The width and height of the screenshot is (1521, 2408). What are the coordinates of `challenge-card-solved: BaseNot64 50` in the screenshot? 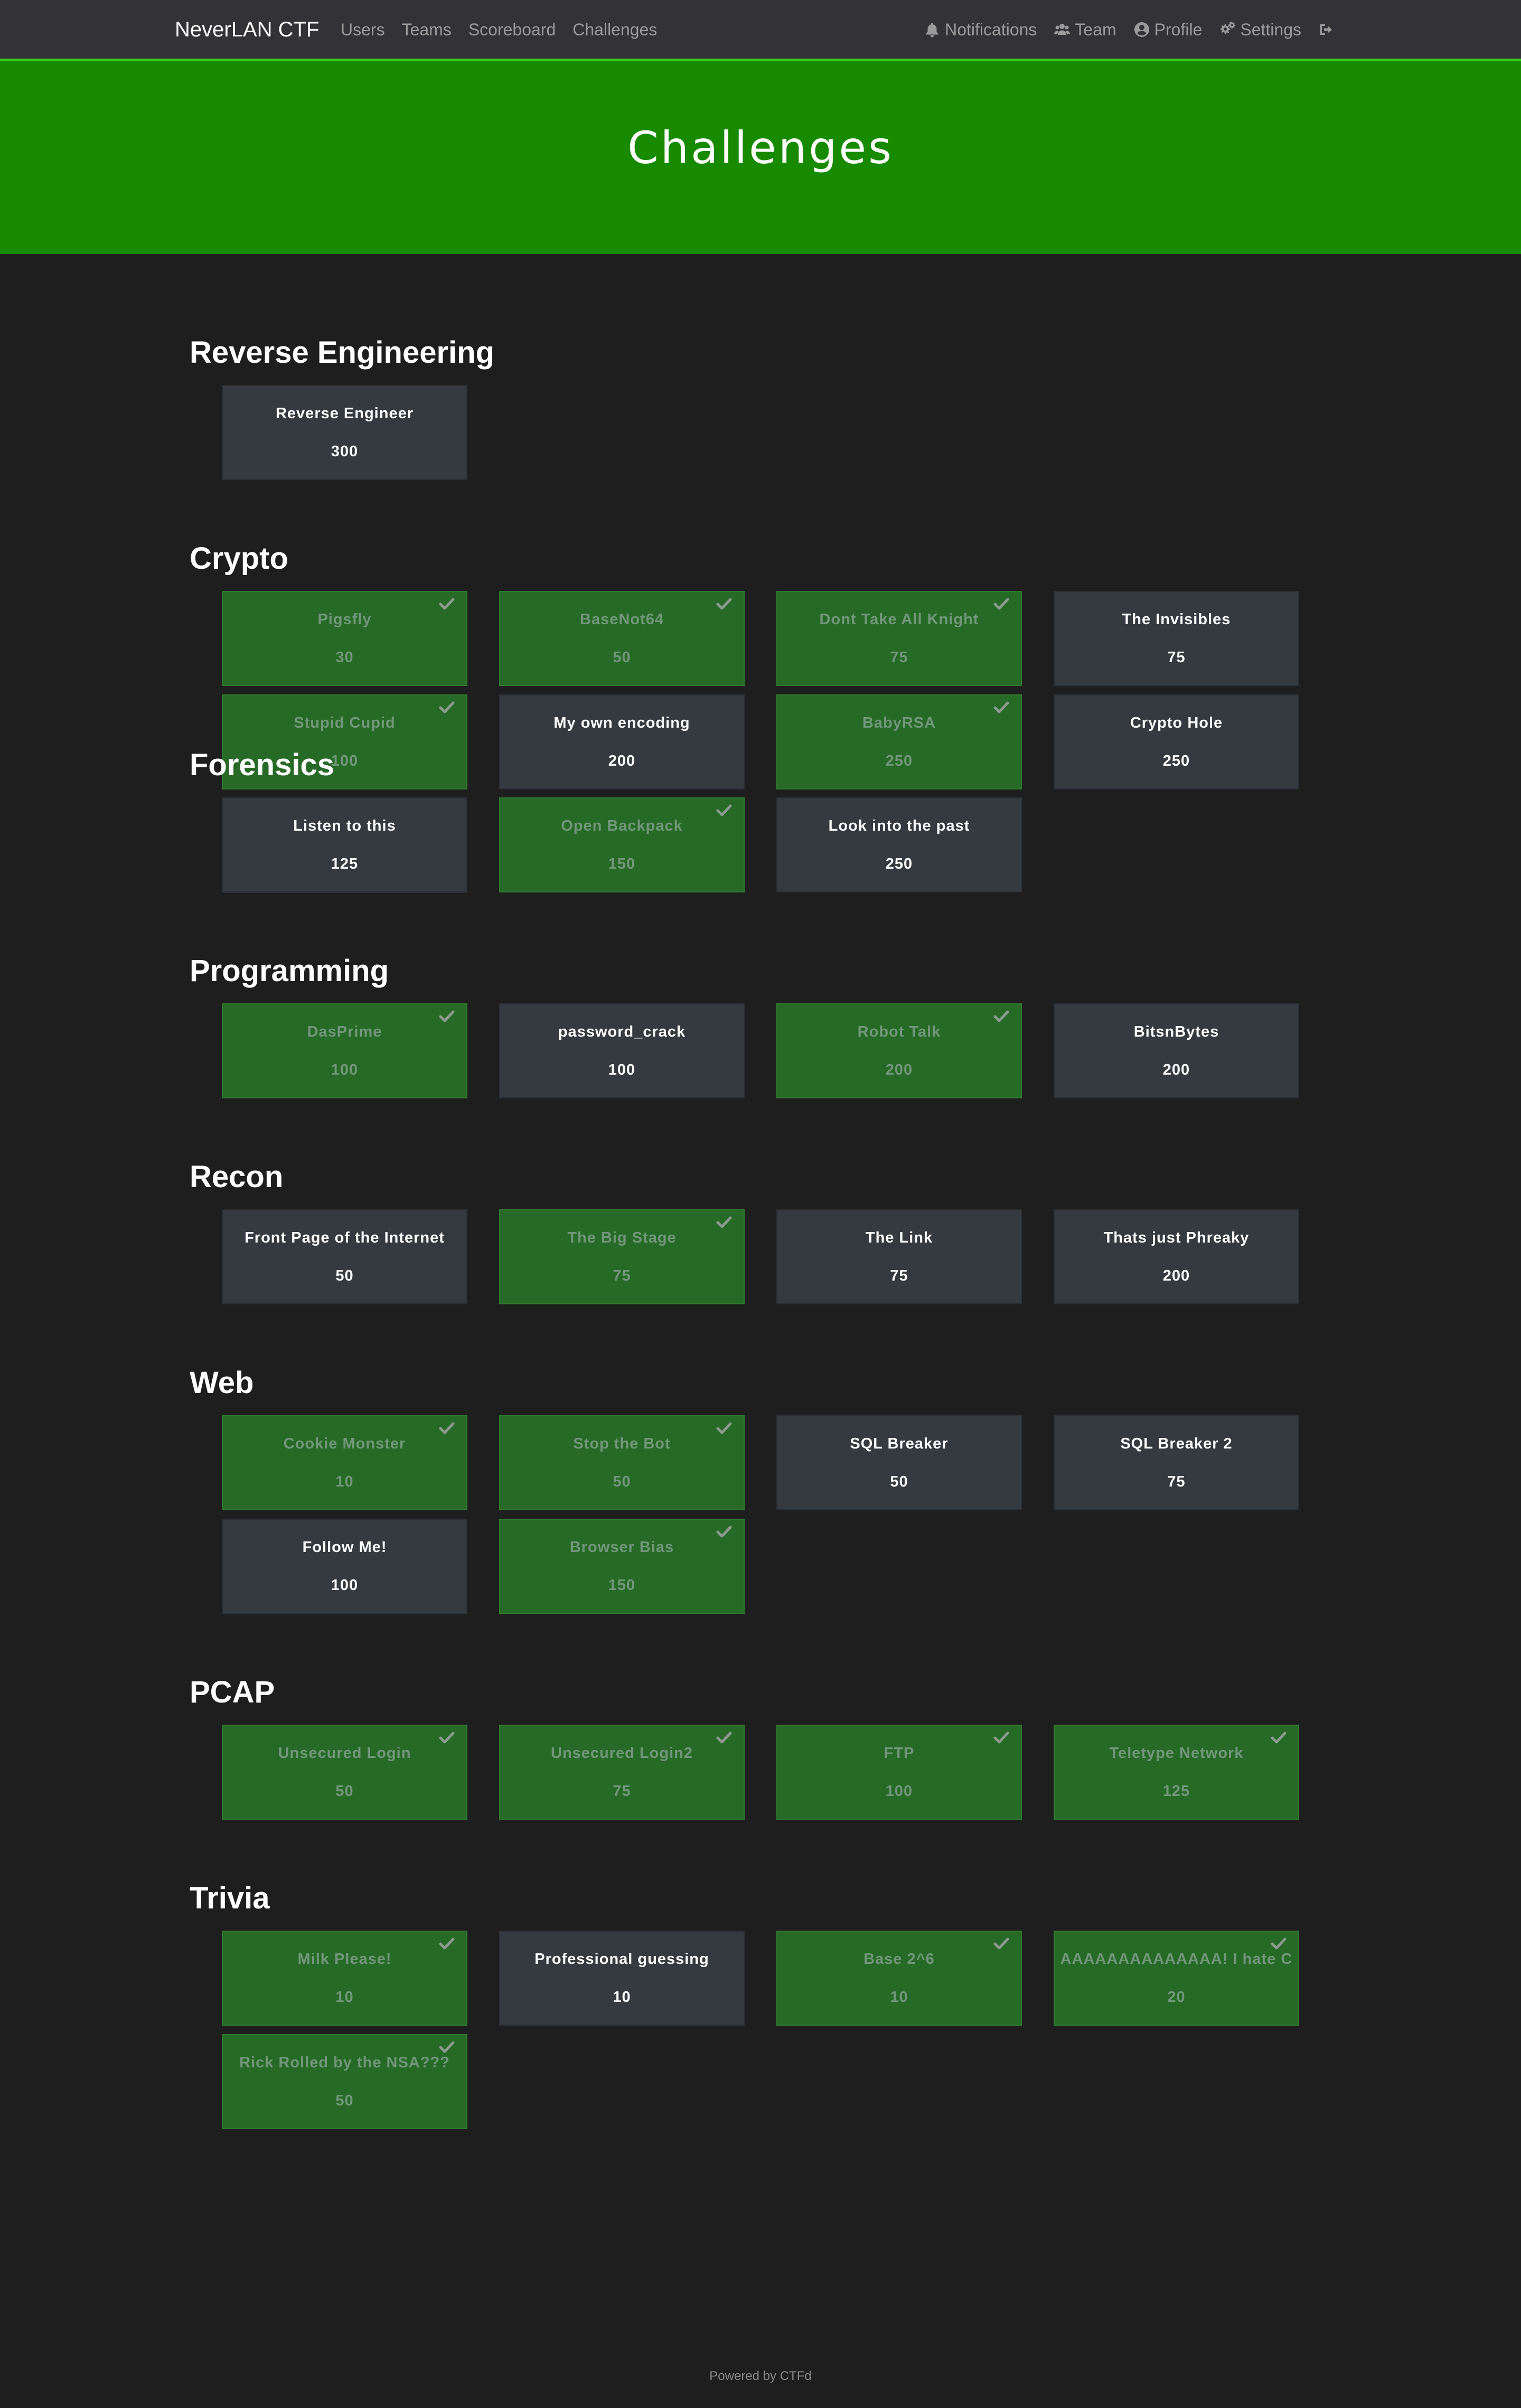 It's located at (622, 638).